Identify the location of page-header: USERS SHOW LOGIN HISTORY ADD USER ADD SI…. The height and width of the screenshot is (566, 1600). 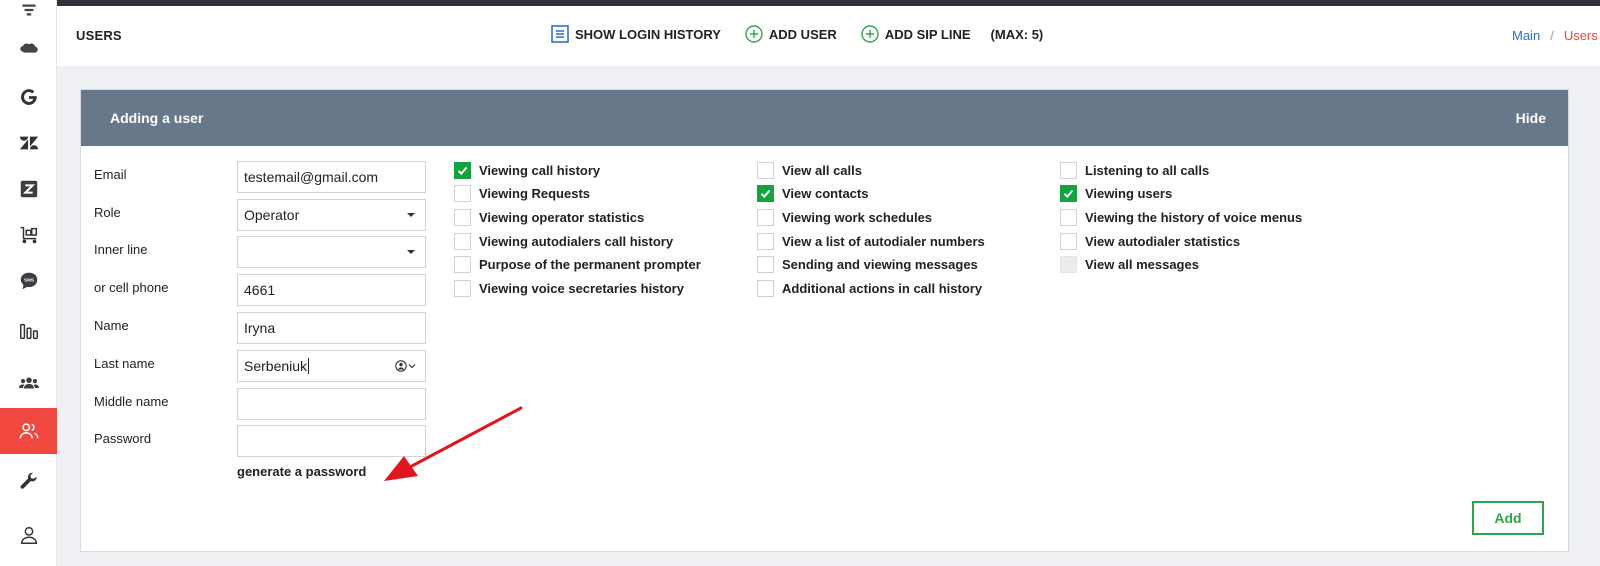
(828, 36).